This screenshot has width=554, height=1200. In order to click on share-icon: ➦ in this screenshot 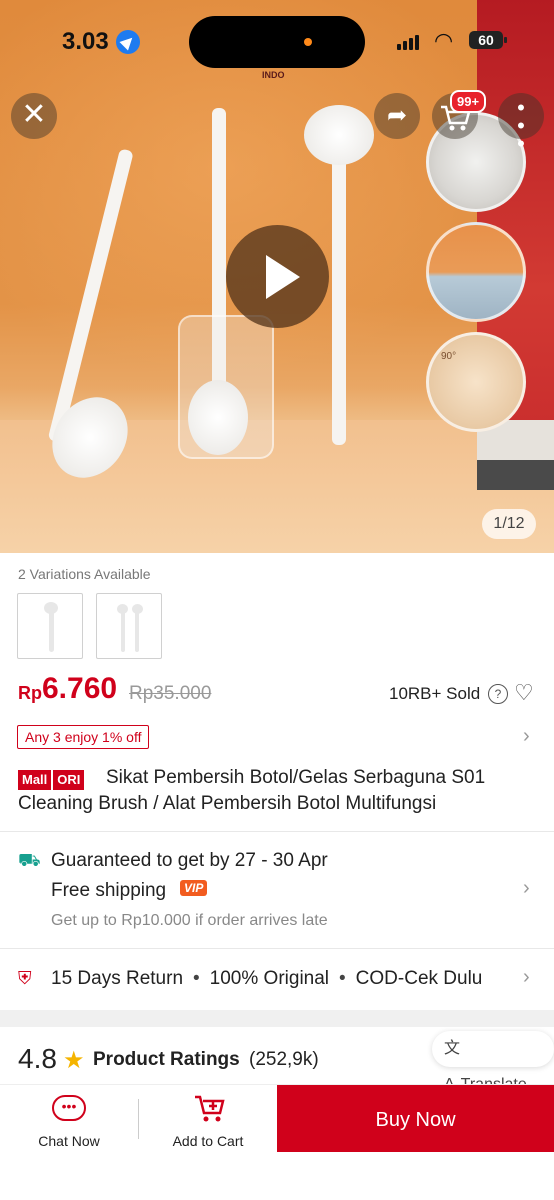, I will do `click(397, 116)`.